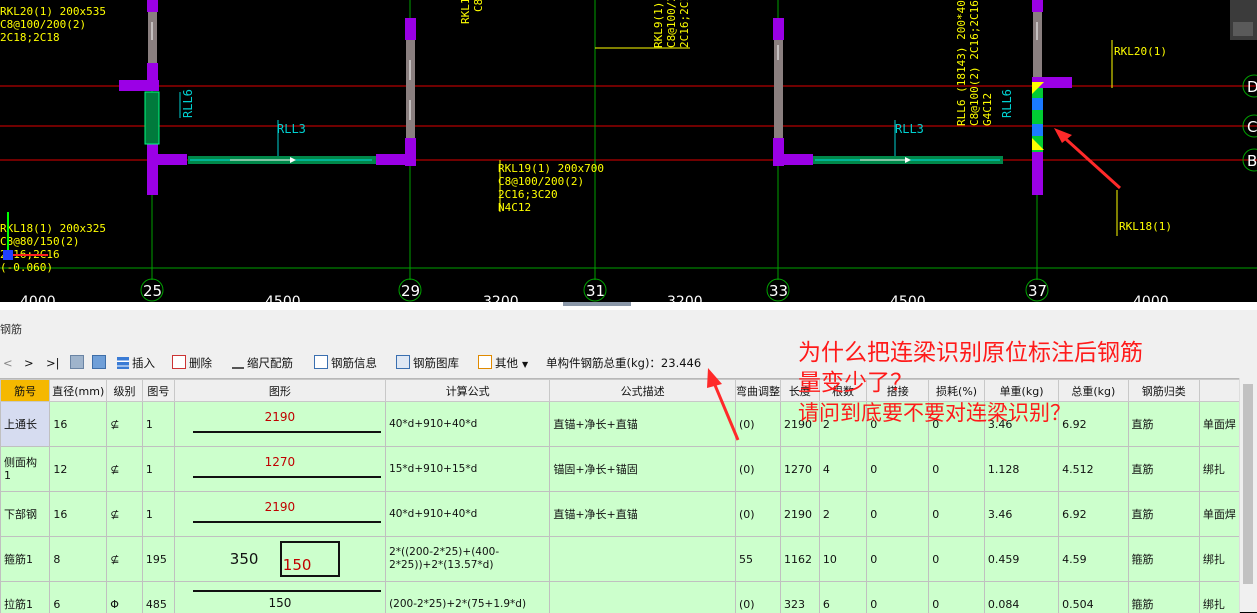 This screenshot has height=613, width=1257. I want to click on last-button: >|, so click(53, 363).